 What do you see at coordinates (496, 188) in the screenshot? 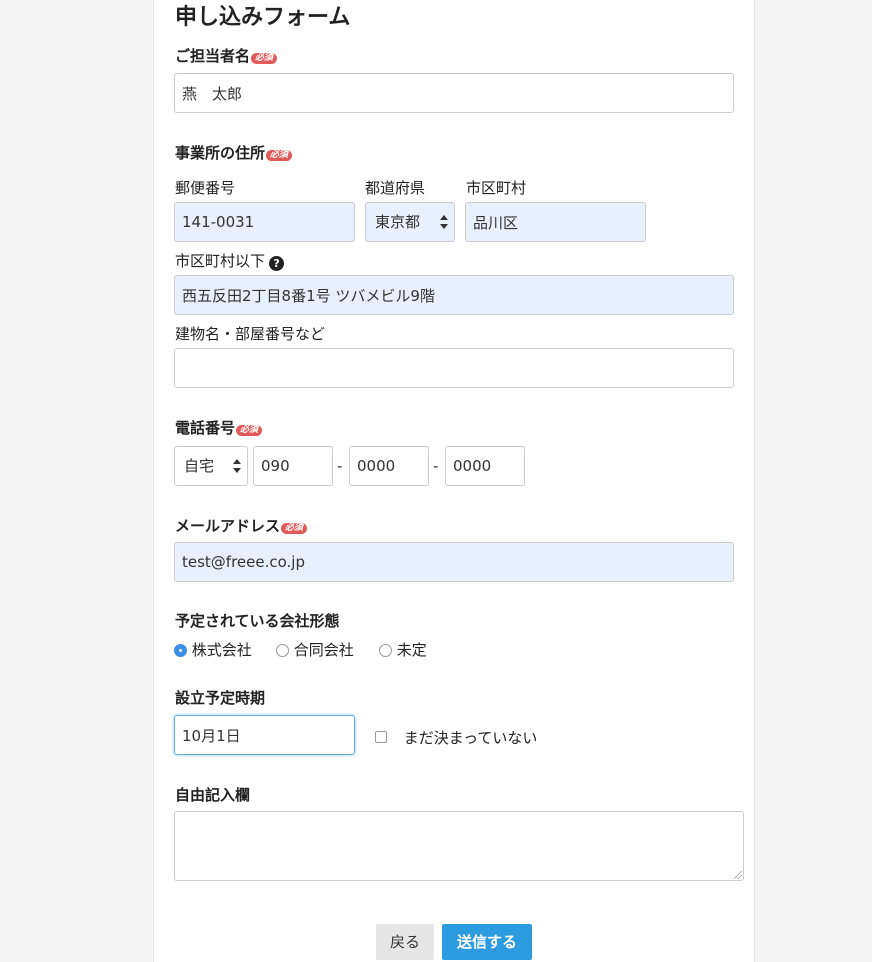
I see `city-label: 市区町村` at bounding box center [496, 188].